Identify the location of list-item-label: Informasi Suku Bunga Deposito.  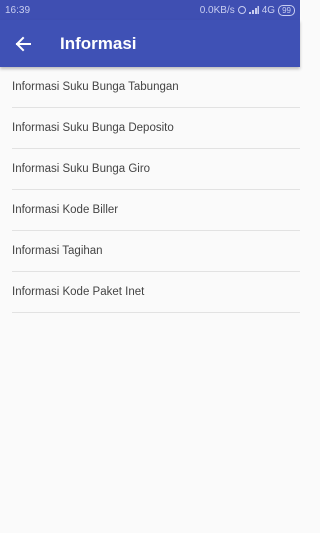
(93, 128).